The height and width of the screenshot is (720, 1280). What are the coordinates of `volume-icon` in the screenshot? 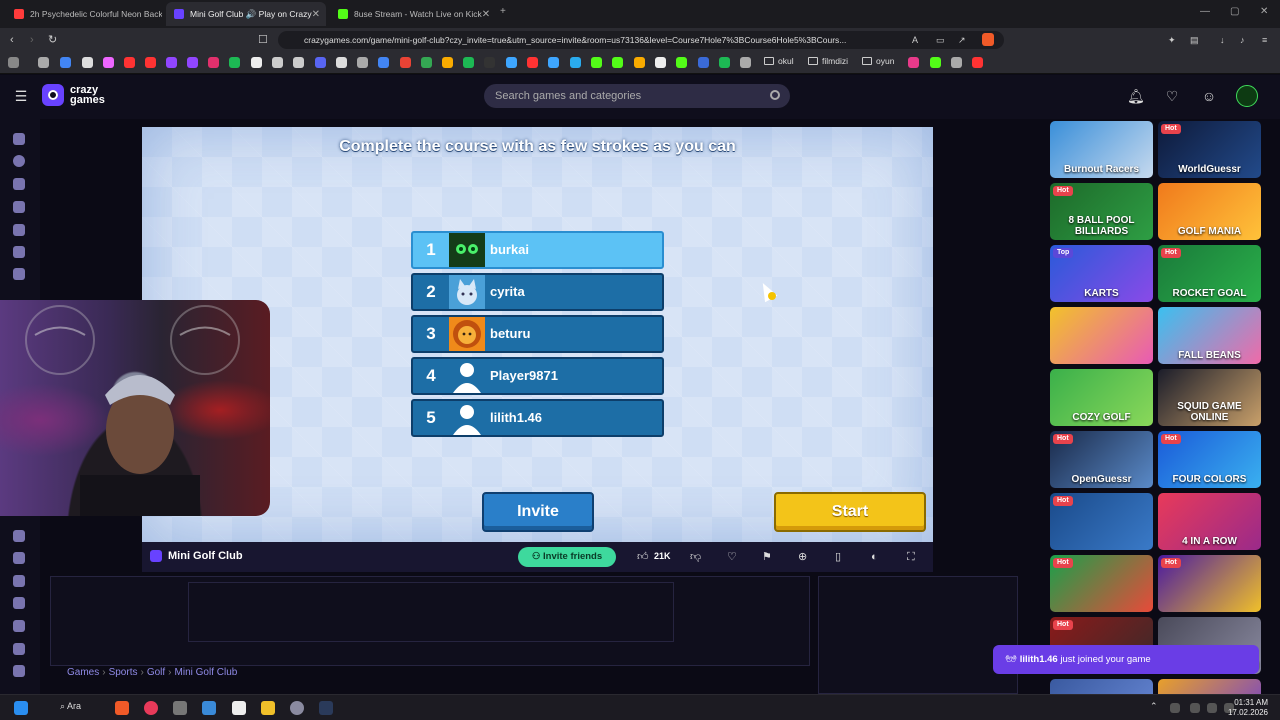 It's located at (1212, 708).